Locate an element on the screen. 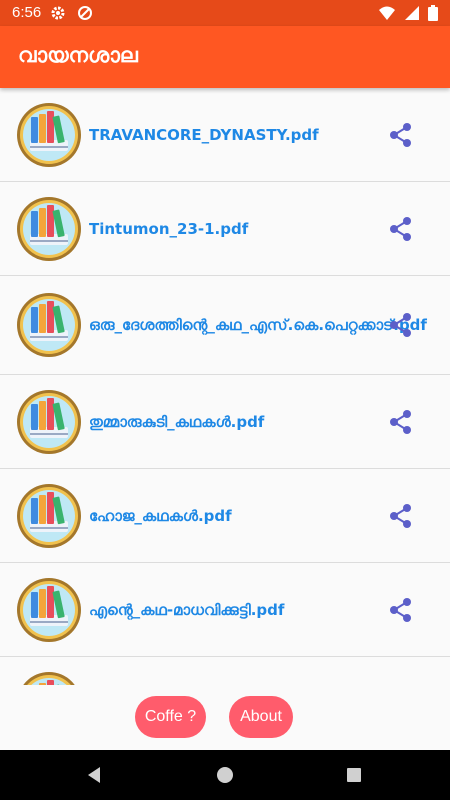  file-name: Tintumon_23-1.pdf is located at coordinates (229, 229).